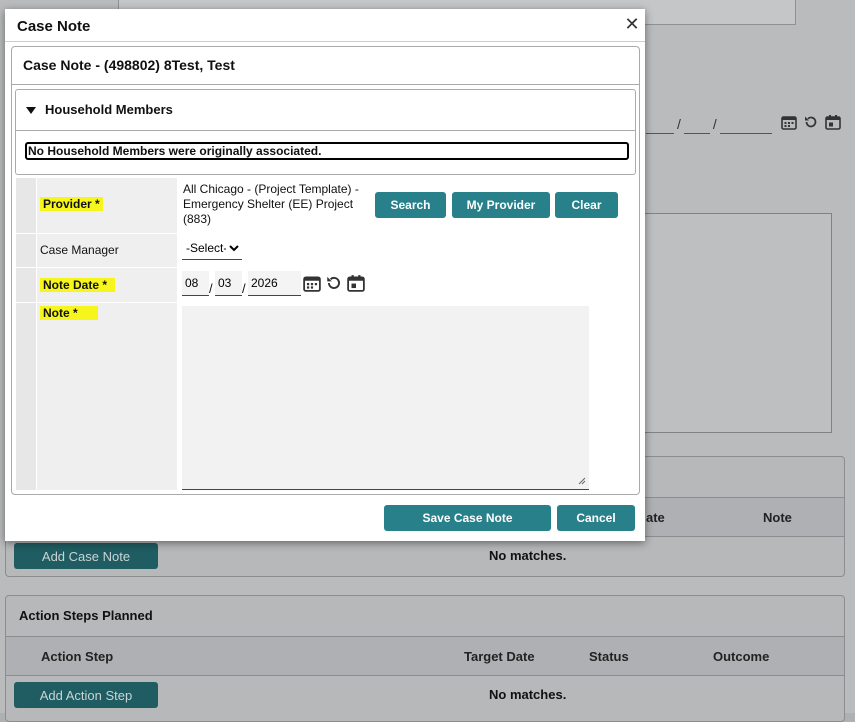 This screenshot has width=855, height=722. I want to click on clear-button: Clear, so click(586, 205).